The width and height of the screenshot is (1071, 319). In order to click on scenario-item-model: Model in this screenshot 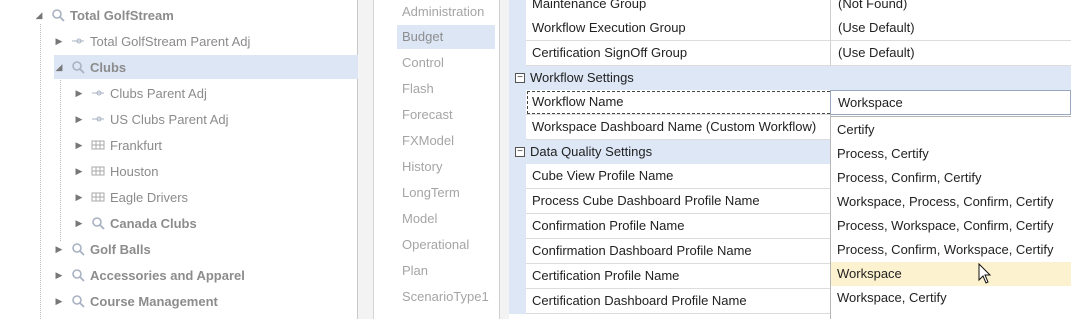, I will do `click(446, 219)`.